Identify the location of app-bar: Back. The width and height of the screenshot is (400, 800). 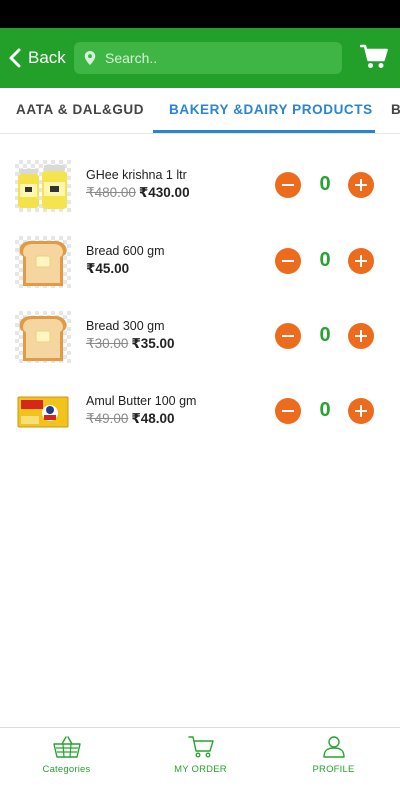
(200, 58).